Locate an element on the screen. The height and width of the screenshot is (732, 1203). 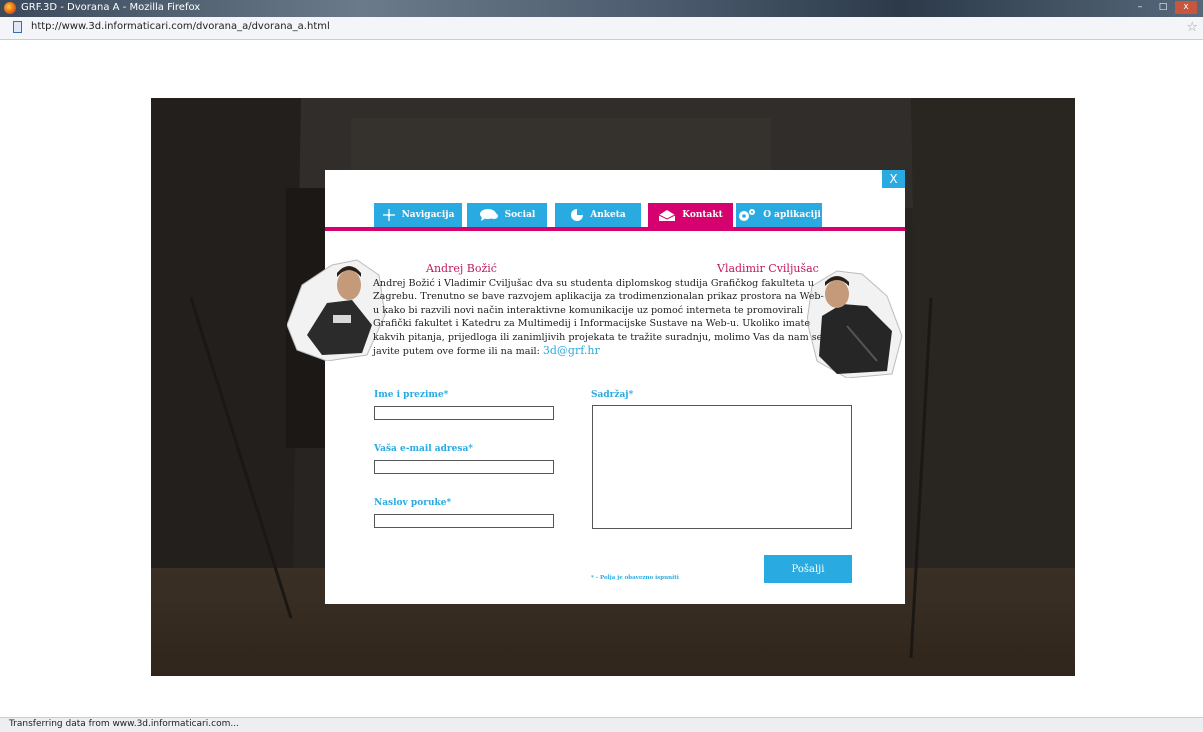
window-controls: – □ x is located at coordinates (1162, 7).